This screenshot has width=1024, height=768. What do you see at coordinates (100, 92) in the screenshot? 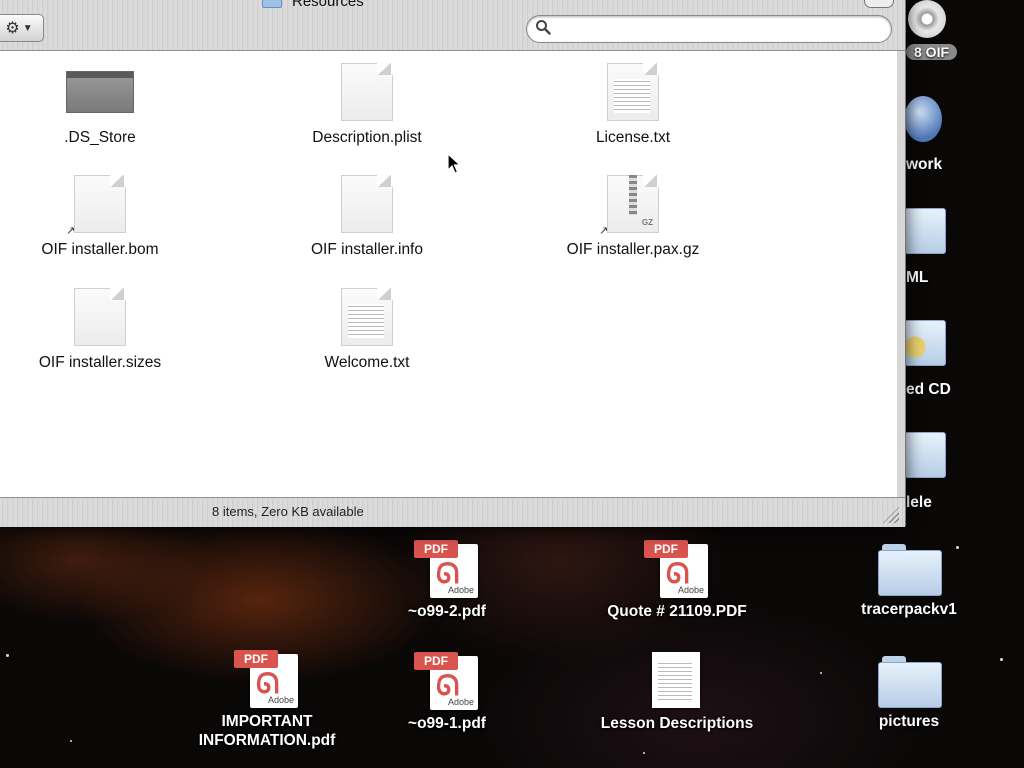
I see `dsstore-icon` at bounding box center [100, 92].